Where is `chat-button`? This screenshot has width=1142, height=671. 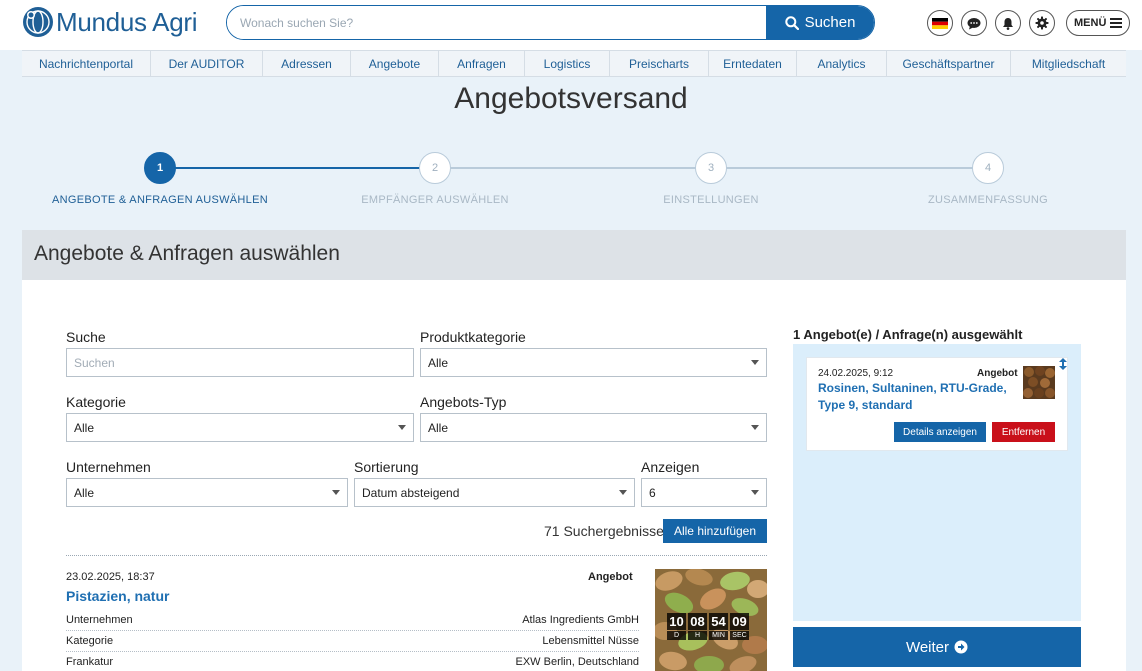
chat-button is located at coordinates (974, 23).